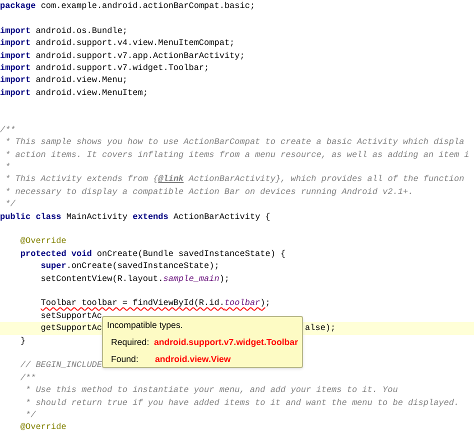 This screenshot has width=474, height=435. Describe the element at coordinates (234, 142) in the screenshot. I see `comment-text: * This sample shows you how to use ActionBarCompat to create a basic Activity which displa` at that location.